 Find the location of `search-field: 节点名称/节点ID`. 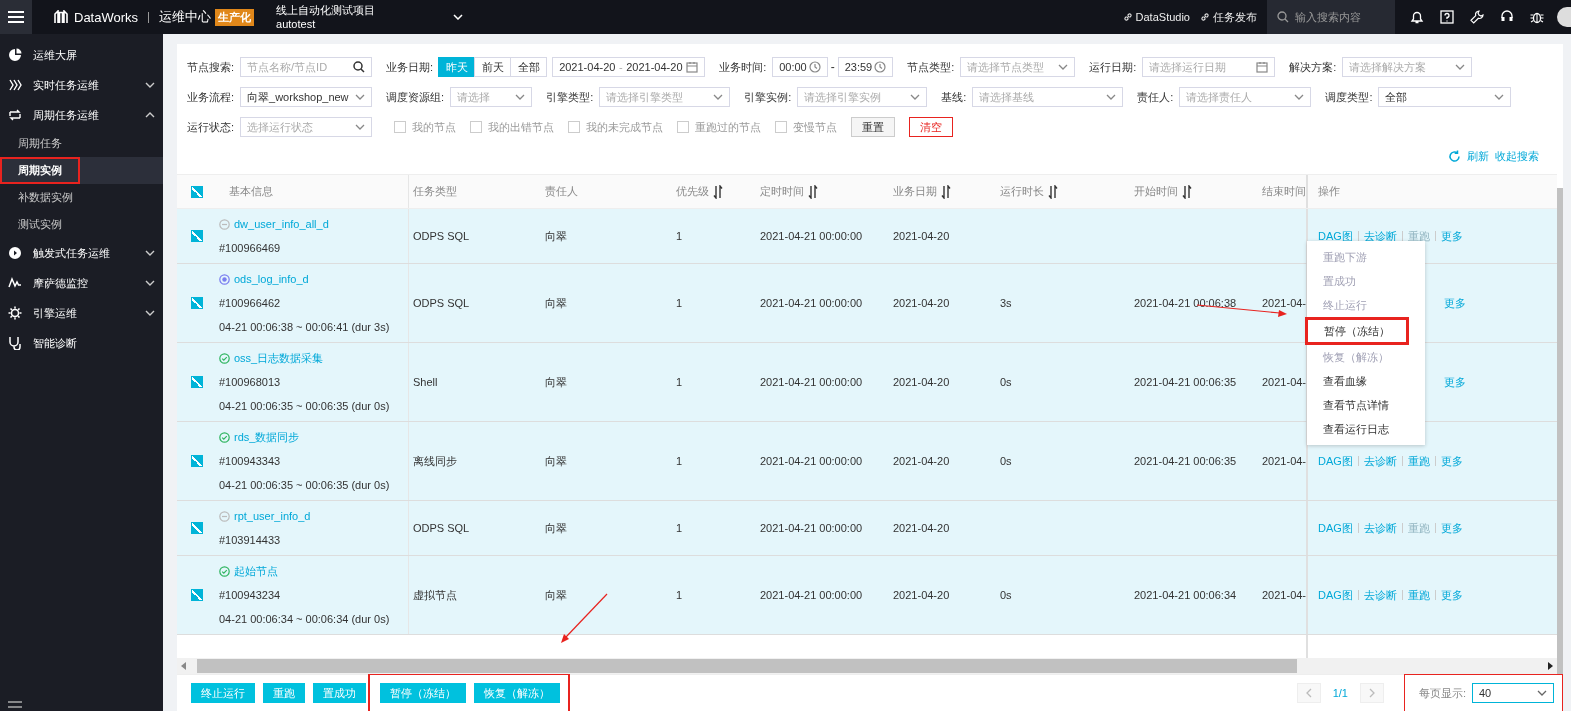

search-field: 节点名称/节点ID is located at coordinates (306, 67).